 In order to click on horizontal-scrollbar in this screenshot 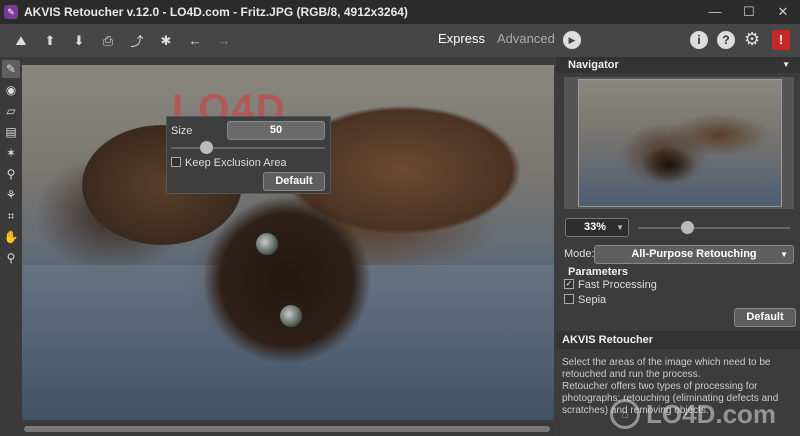, I will do `click(288, 429)`.